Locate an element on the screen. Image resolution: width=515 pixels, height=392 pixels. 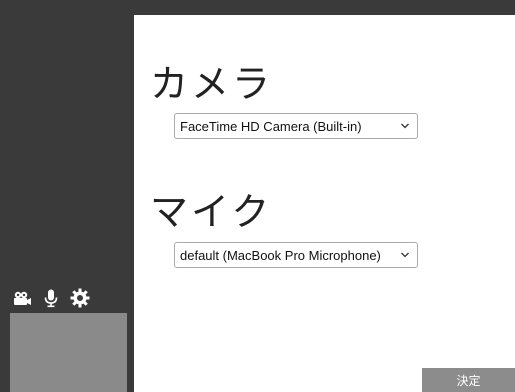
decide-button: 決定 is located at coordinates (468, 380).